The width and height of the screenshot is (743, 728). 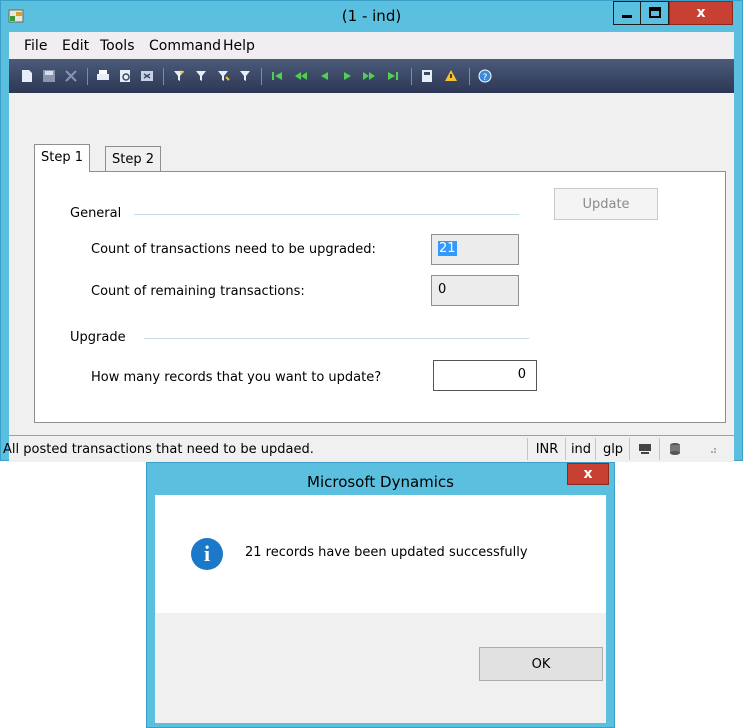 I want to click on next-page-icon, so click(x=369, y=76).